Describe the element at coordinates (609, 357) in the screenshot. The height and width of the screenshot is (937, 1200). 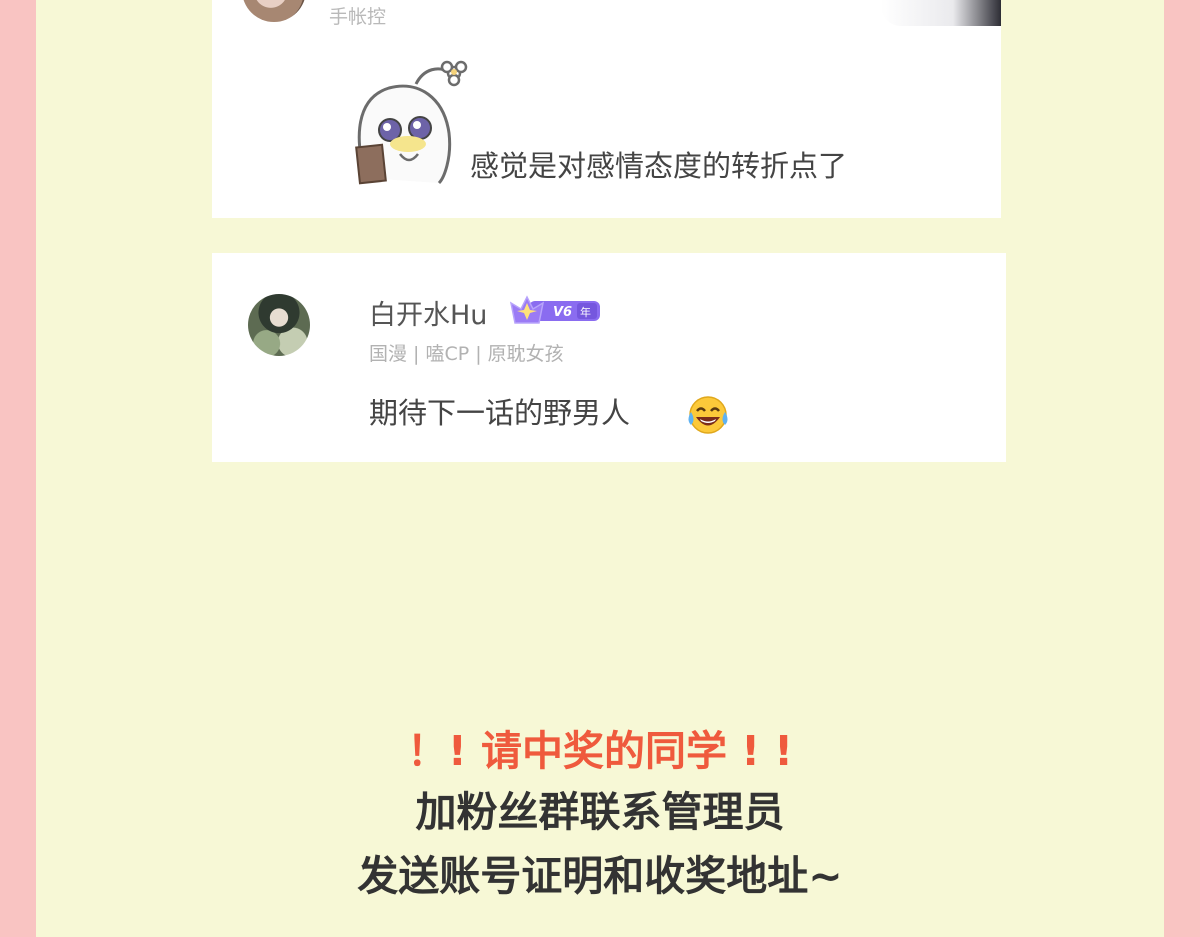
I see `comment-card: 白开水Hu V6 年 国漫 | 嗑CP | 原耽女孩 期待下一话的野男人` at that location.